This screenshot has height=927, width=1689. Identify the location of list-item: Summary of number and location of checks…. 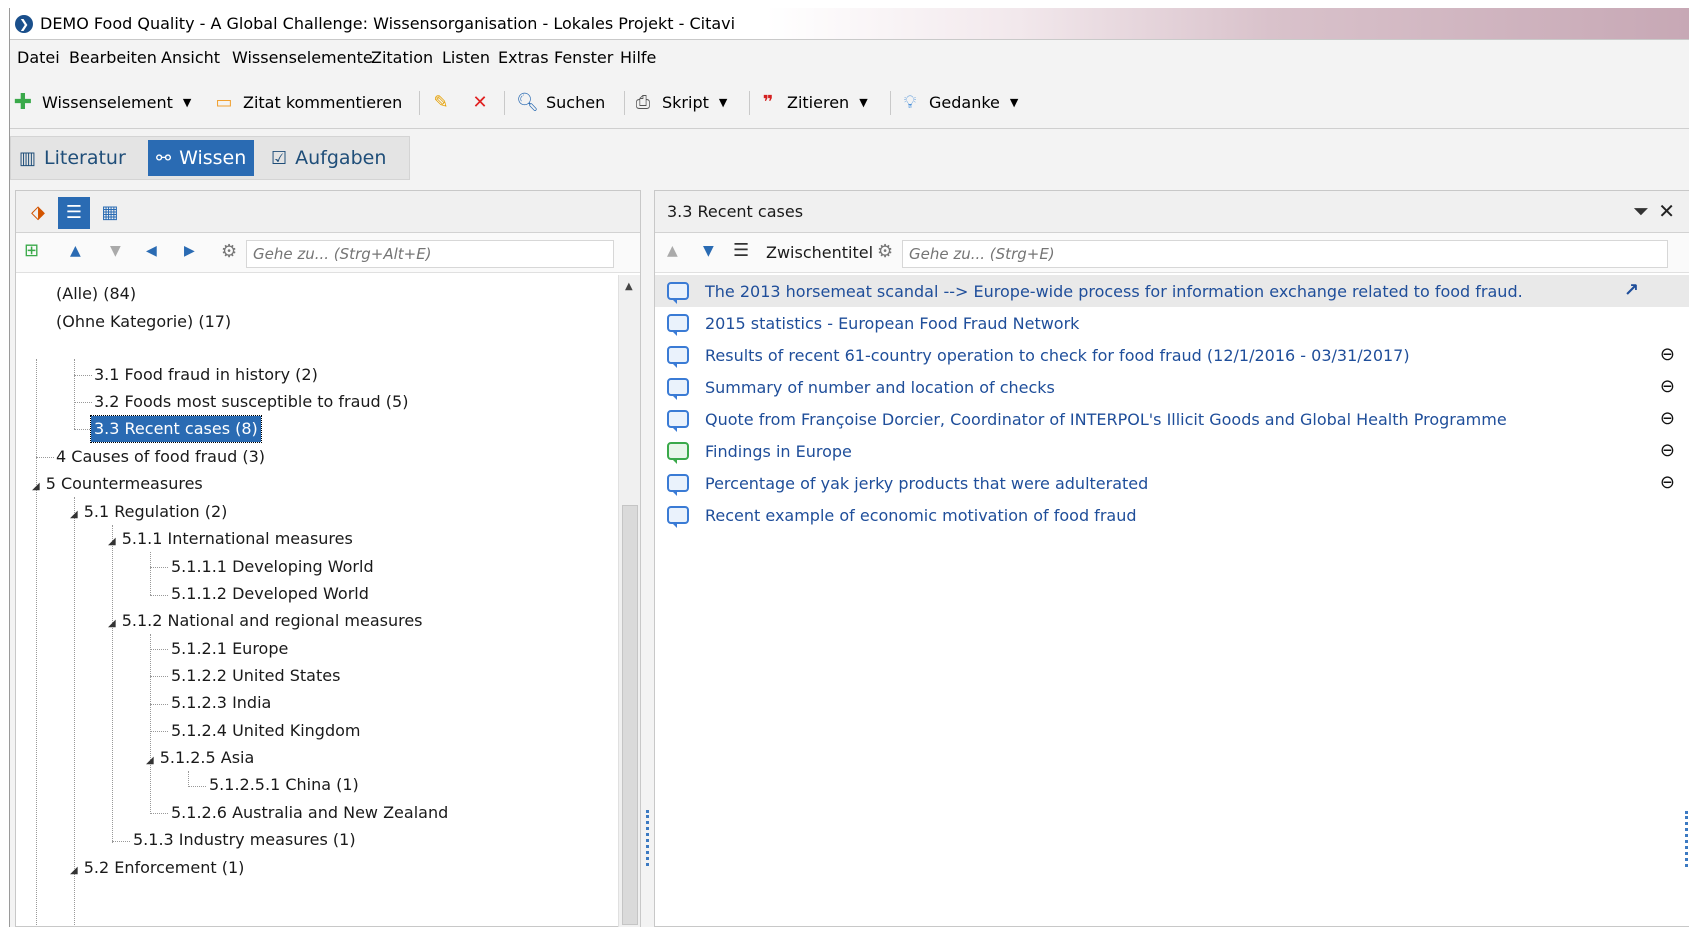
(1172, 387).